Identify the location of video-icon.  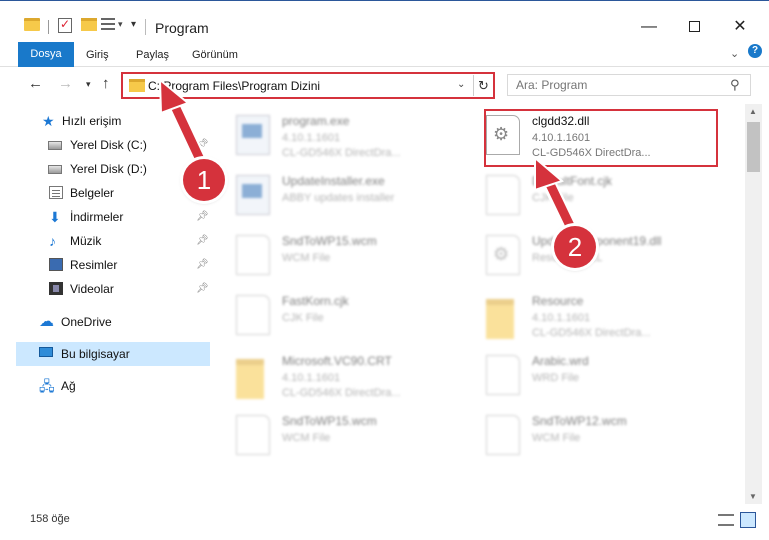
(56, 288).